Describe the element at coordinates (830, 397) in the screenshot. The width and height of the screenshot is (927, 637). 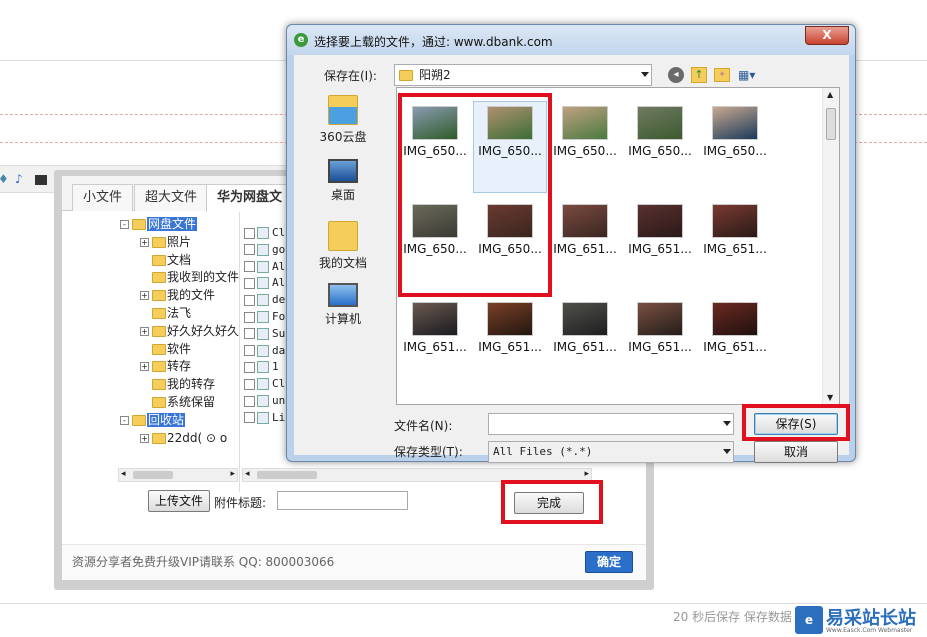
I see `scroll-down-icon: ▼` at that location.